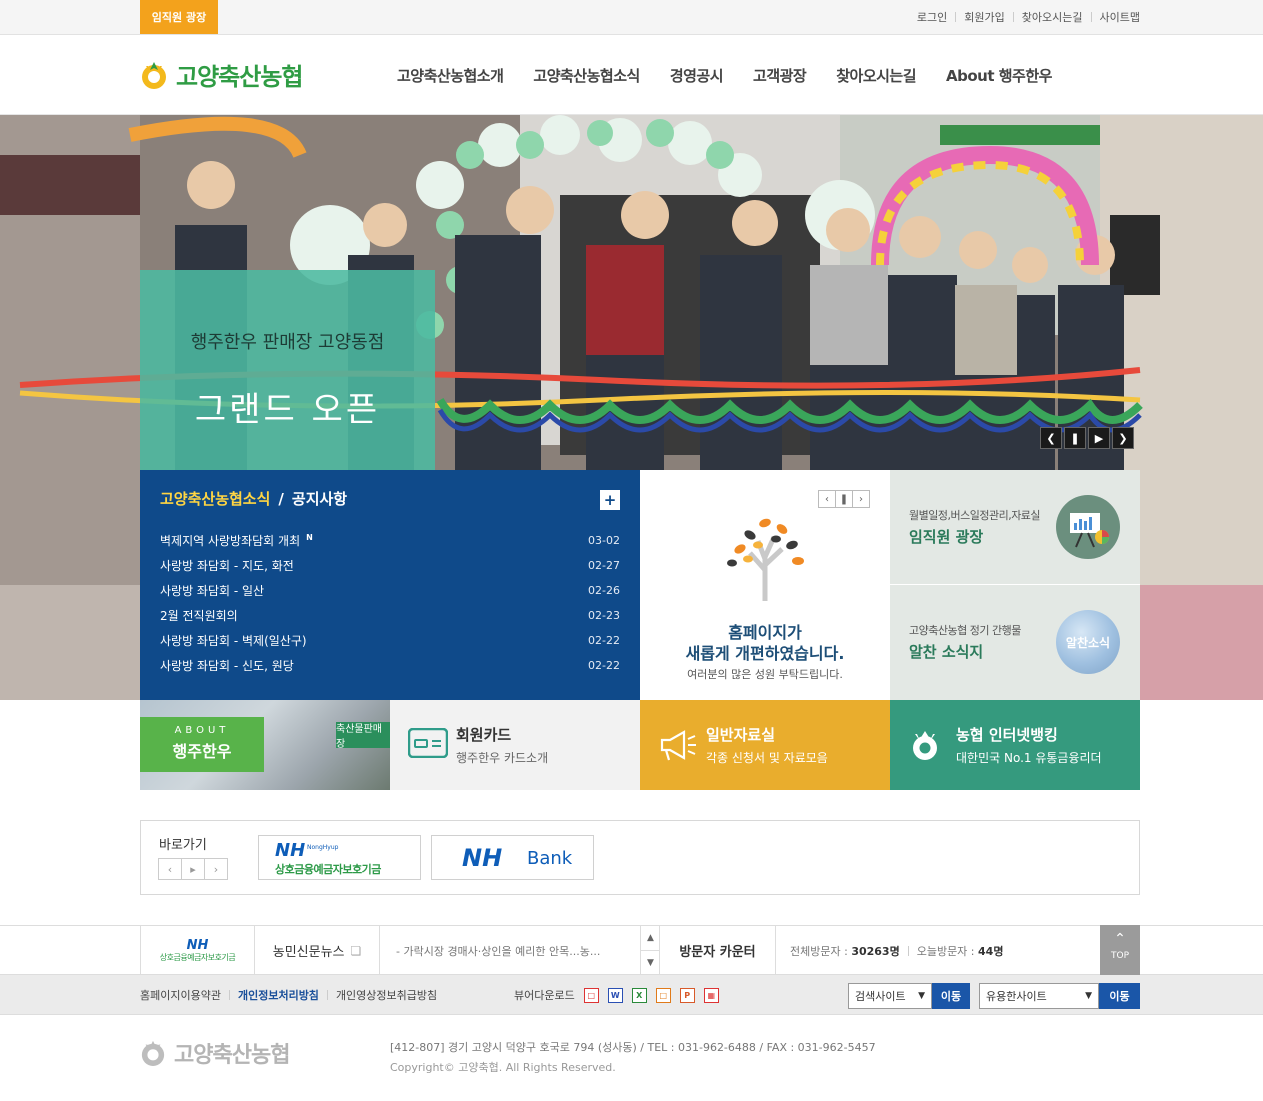 The height and width of the screenshot is (1101, 1263). What do you see at coordinates (363, 736) in the screenshot?
I see `store-sign: 축산물판매장` at bounding box center [363, 736].